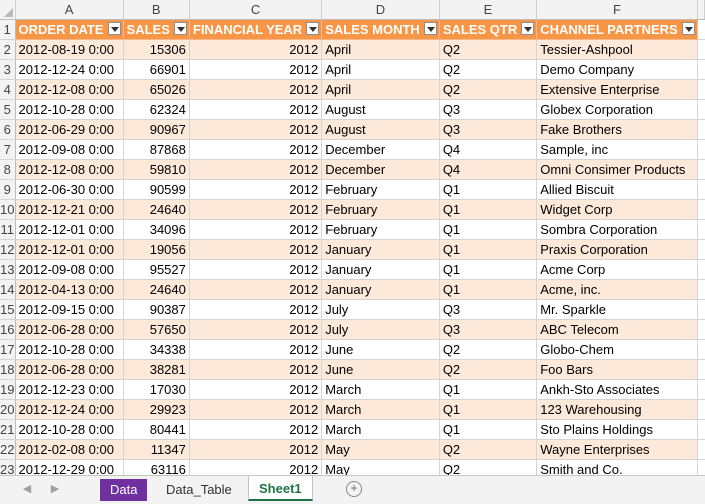 The width and height of the screenshot is (705, 504). What do you see at coordinates (617, 309) in the screenshot?
I see `channel-partner-cell: Mr. Sparkle` at bounding box center [617, 309].